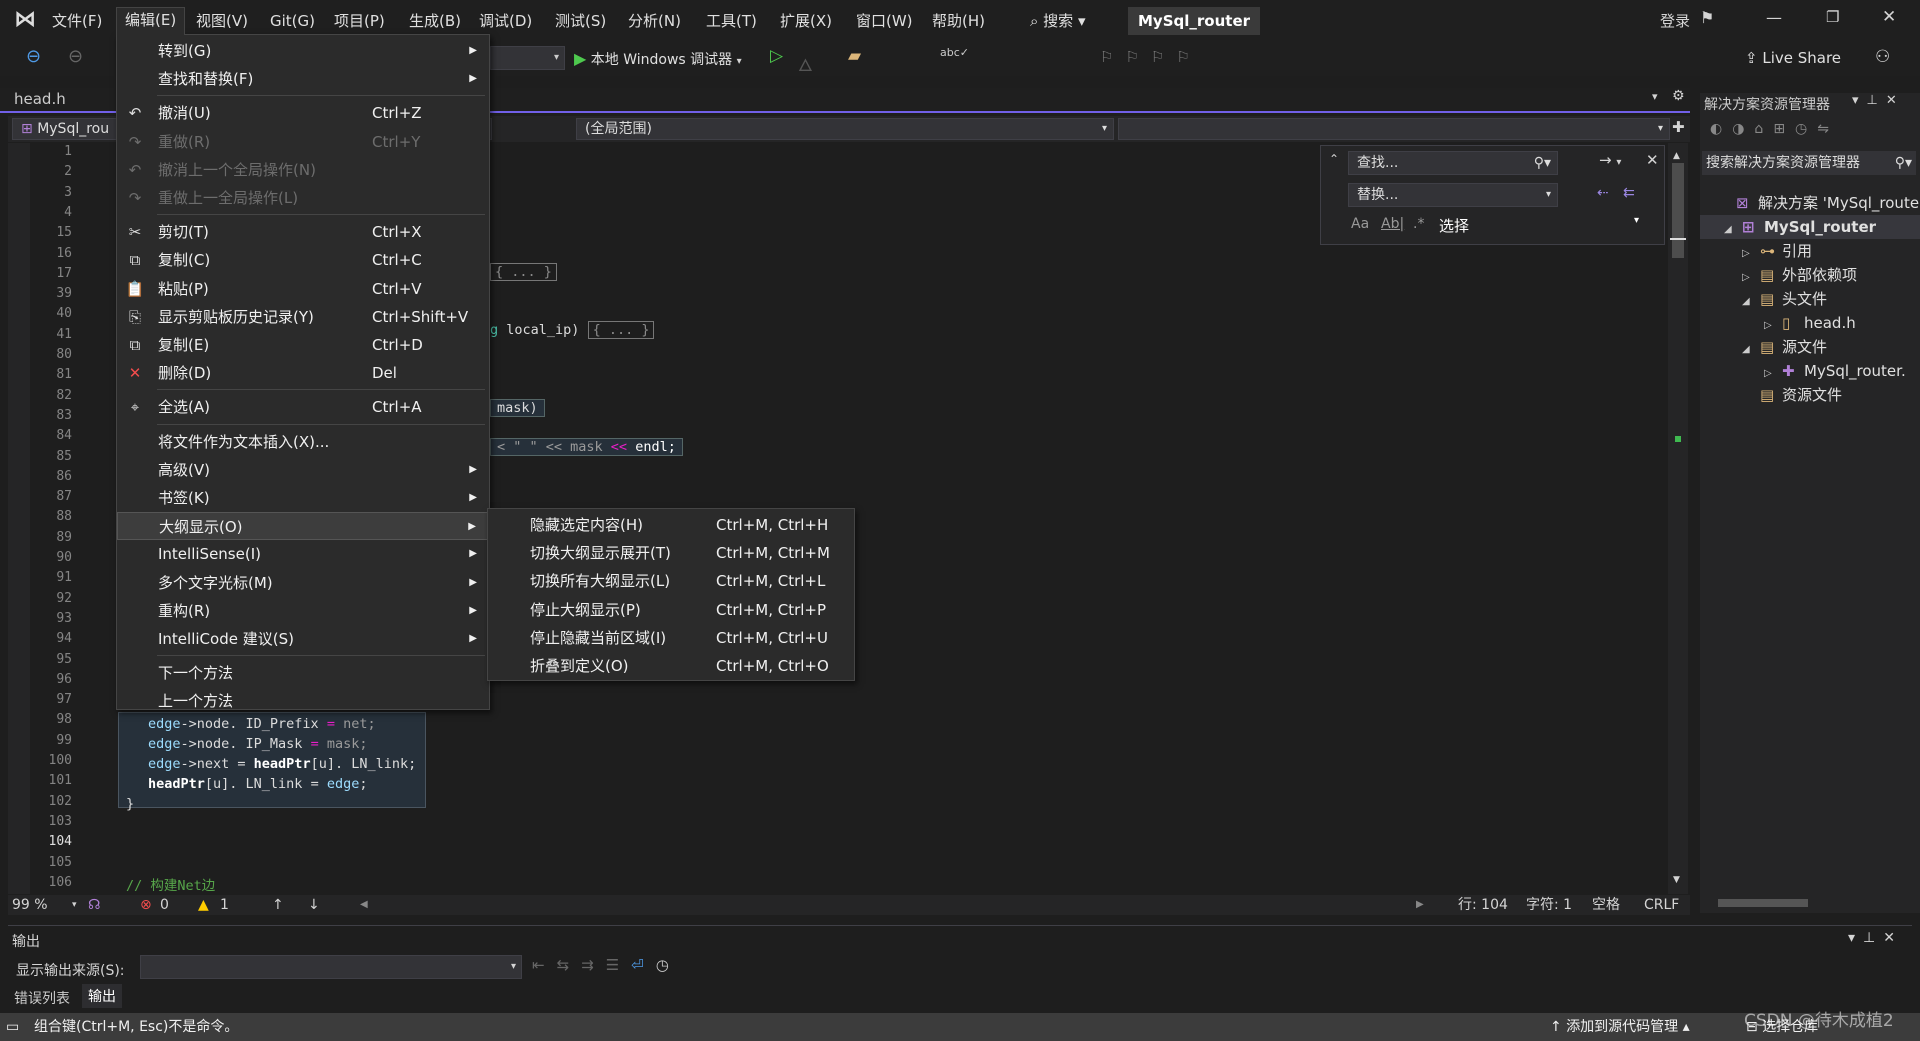  What do you see at coordinates (805, 63) in the screenshot?
I see `hot-reload-icon: 🜂` at bounding box center [805, 63].